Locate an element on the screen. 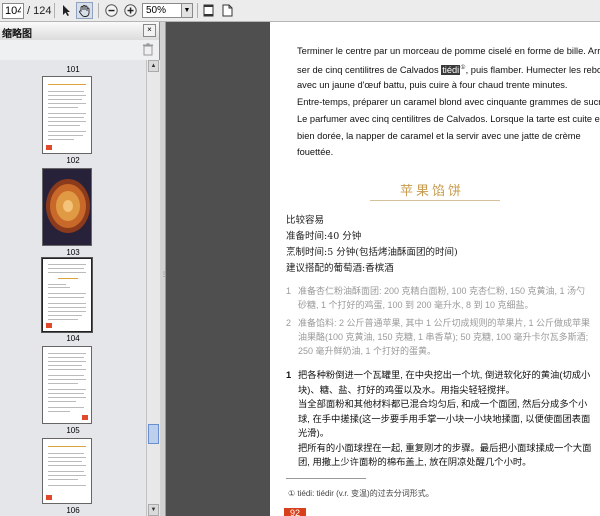  highlighted-word: tiédi is located at coordinates (451, 70).